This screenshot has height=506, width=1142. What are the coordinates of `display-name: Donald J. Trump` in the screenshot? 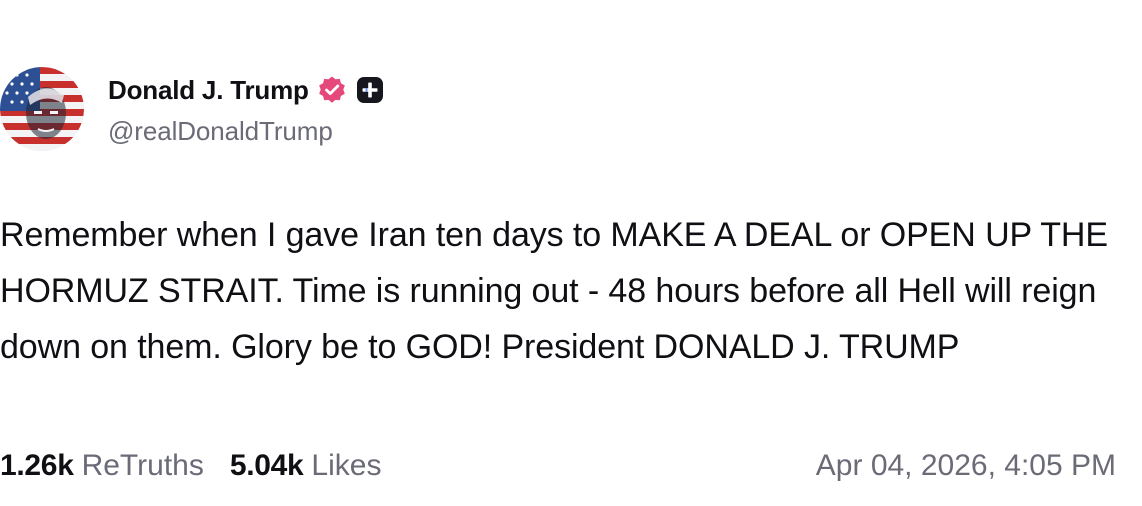 It's located at (208, 90).